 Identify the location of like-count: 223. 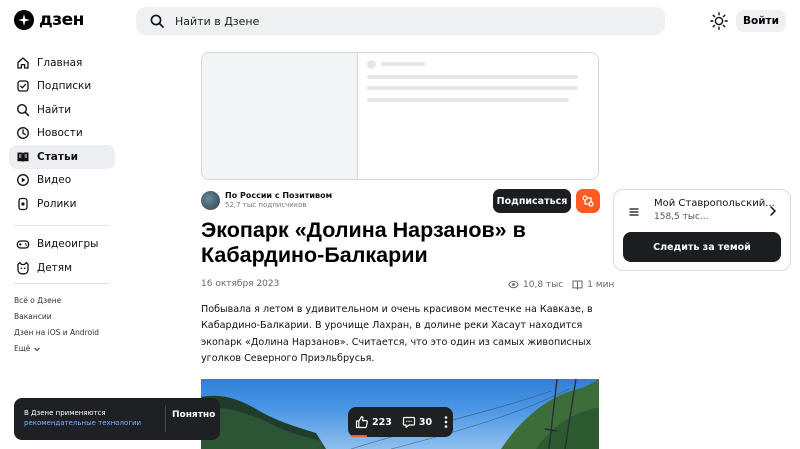
(382, 422).